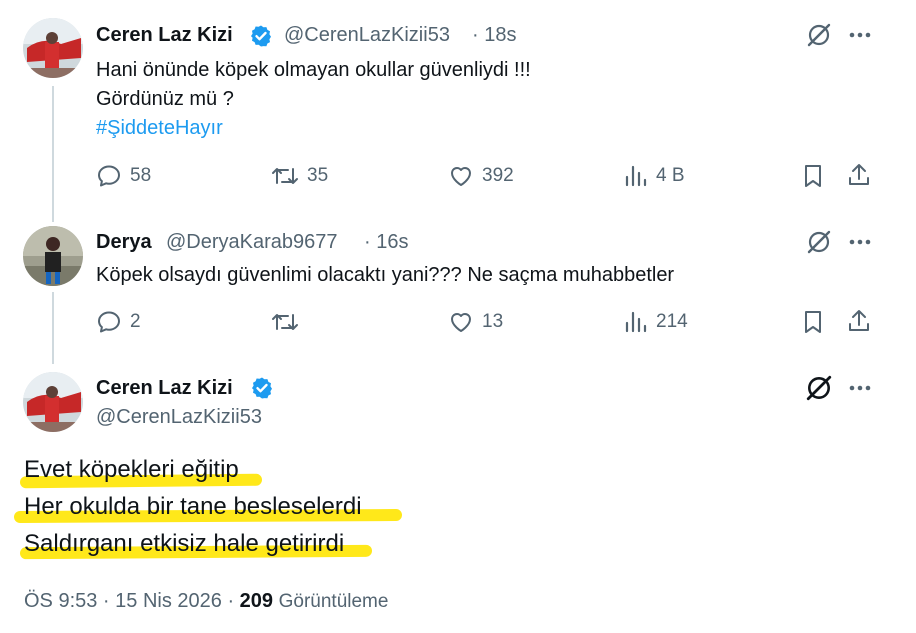 The width and height of the screenshot is (916, 633). What do you see at coordinates (141, 175) in the screenshot?
I see `reply-count: 58` at bounding box center [141, 175].